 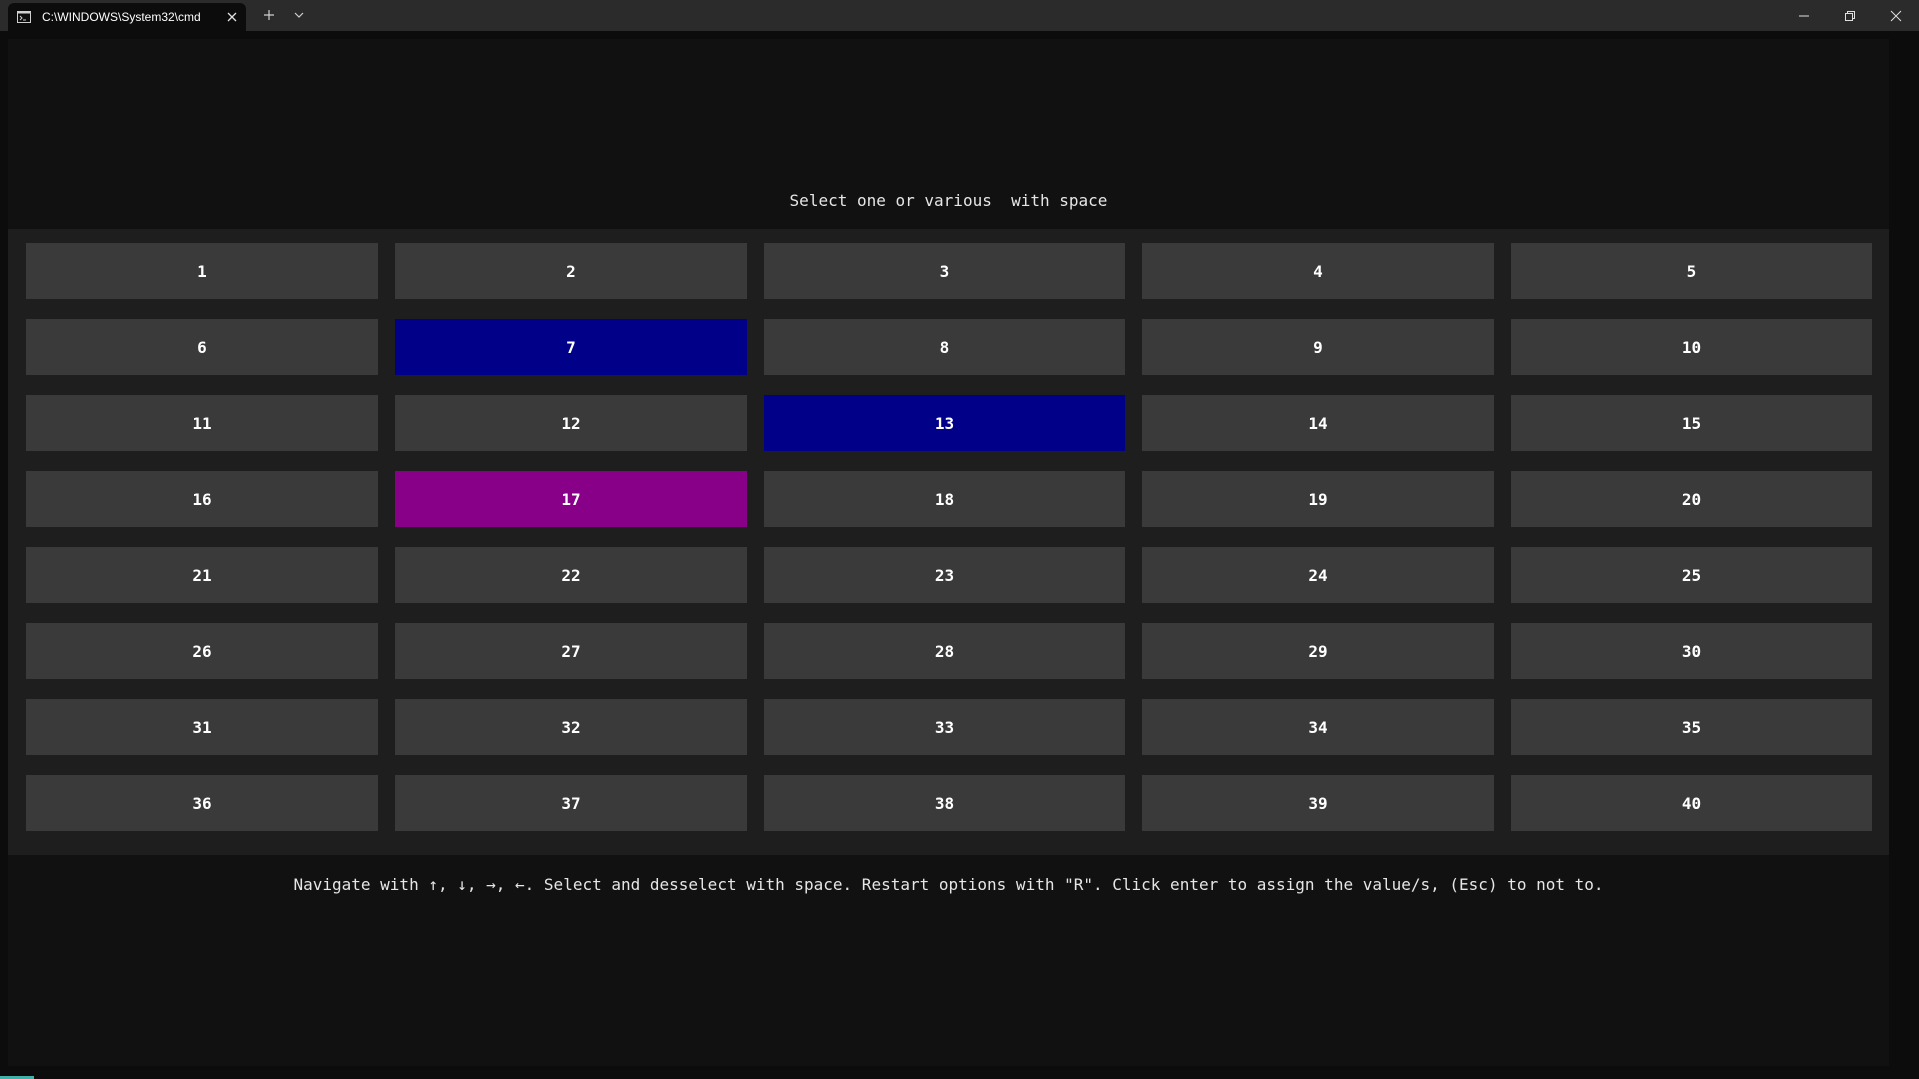 What do you see at coordinates (202, 651) in the screenshot?
I see `option-26: 26` at bounding box center [202, 651].